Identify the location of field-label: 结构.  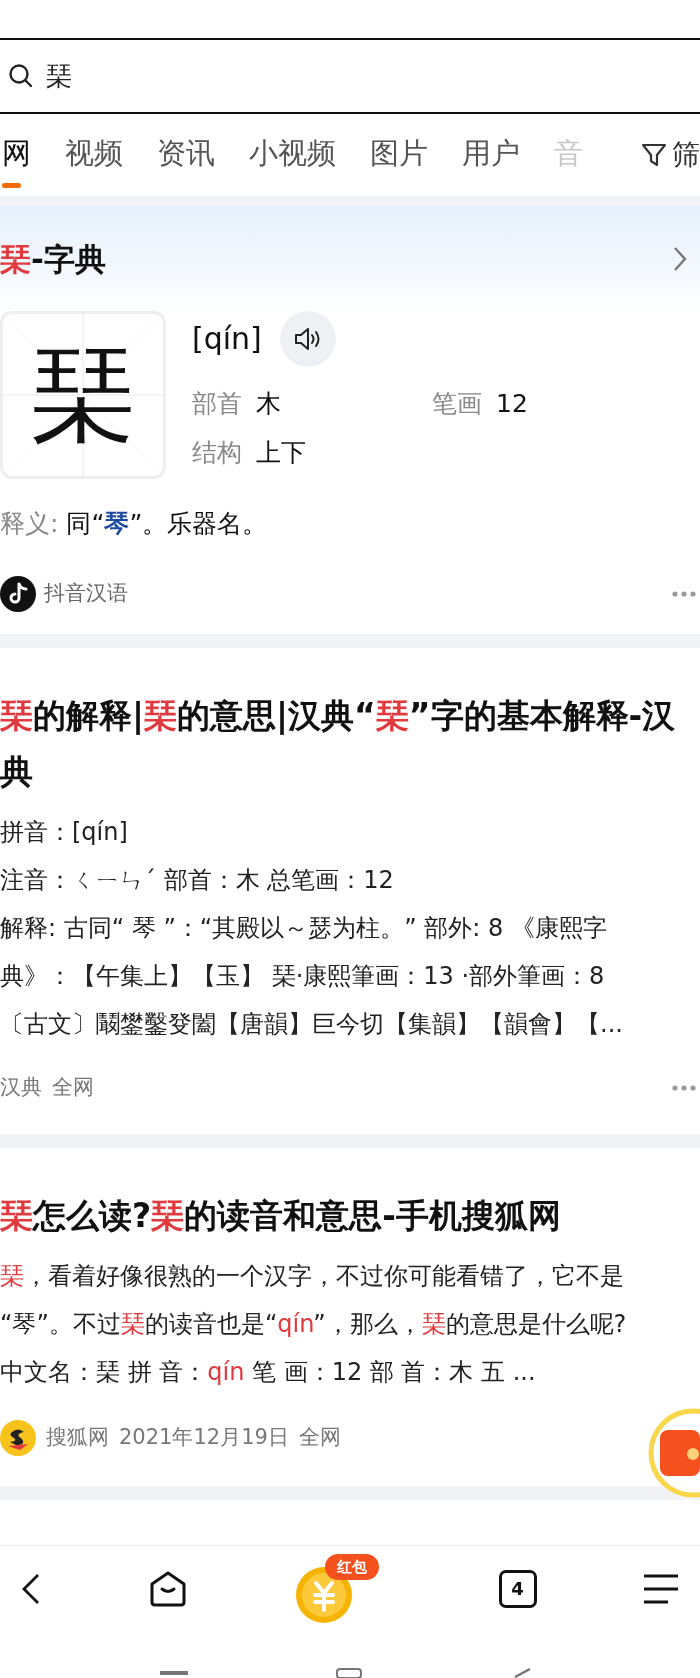
(217, 453).